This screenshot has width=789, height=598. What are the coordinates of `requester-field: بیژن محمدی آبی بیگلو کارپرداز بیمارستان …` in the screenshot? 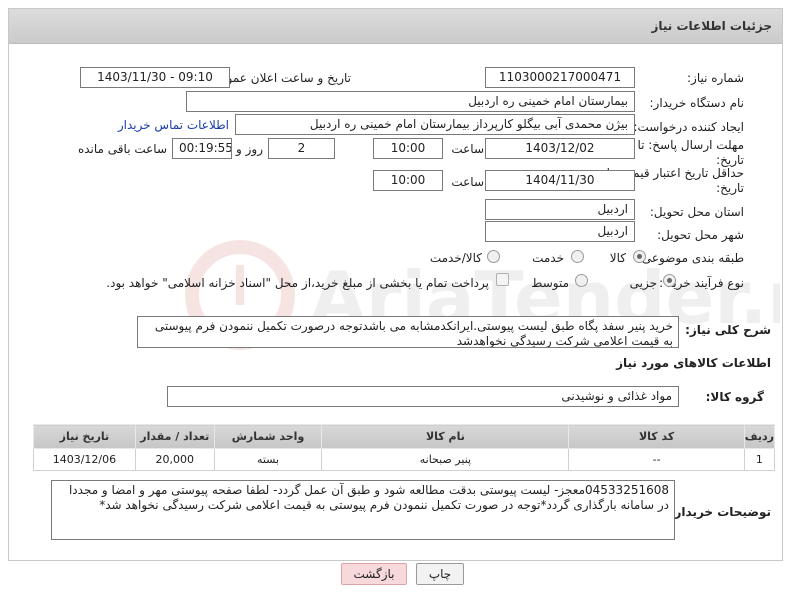 It's located at (435, 124).